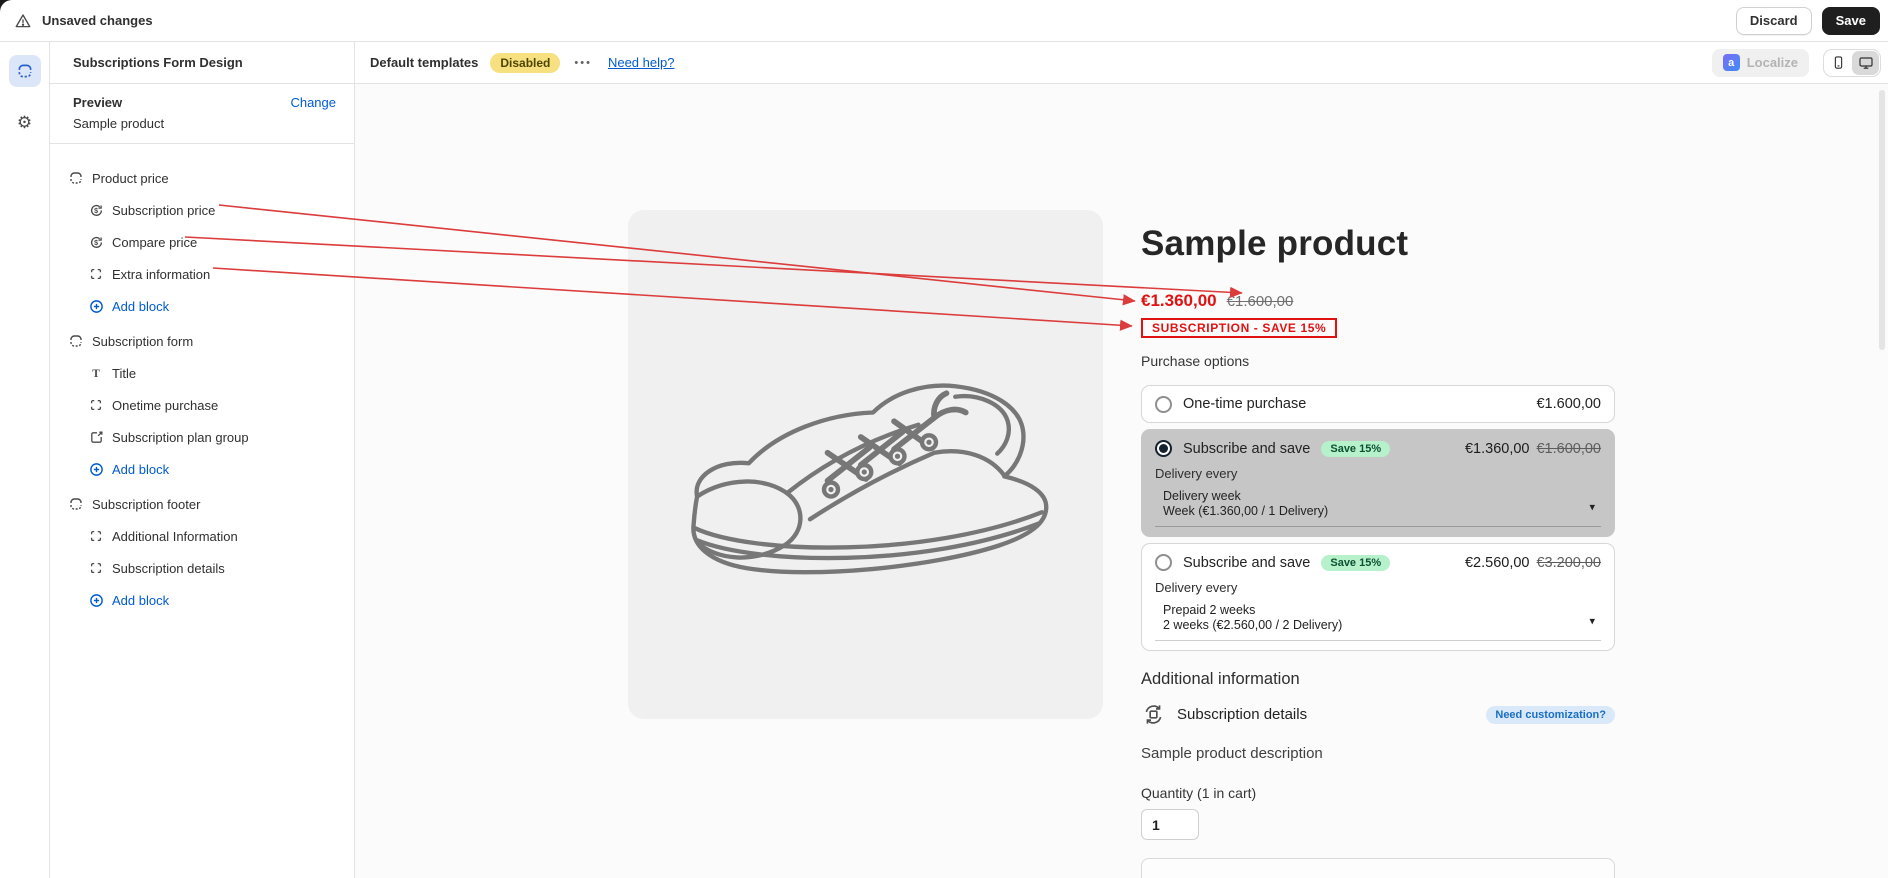  I want to click on tree-item-title: T Title, so click(202, 373).